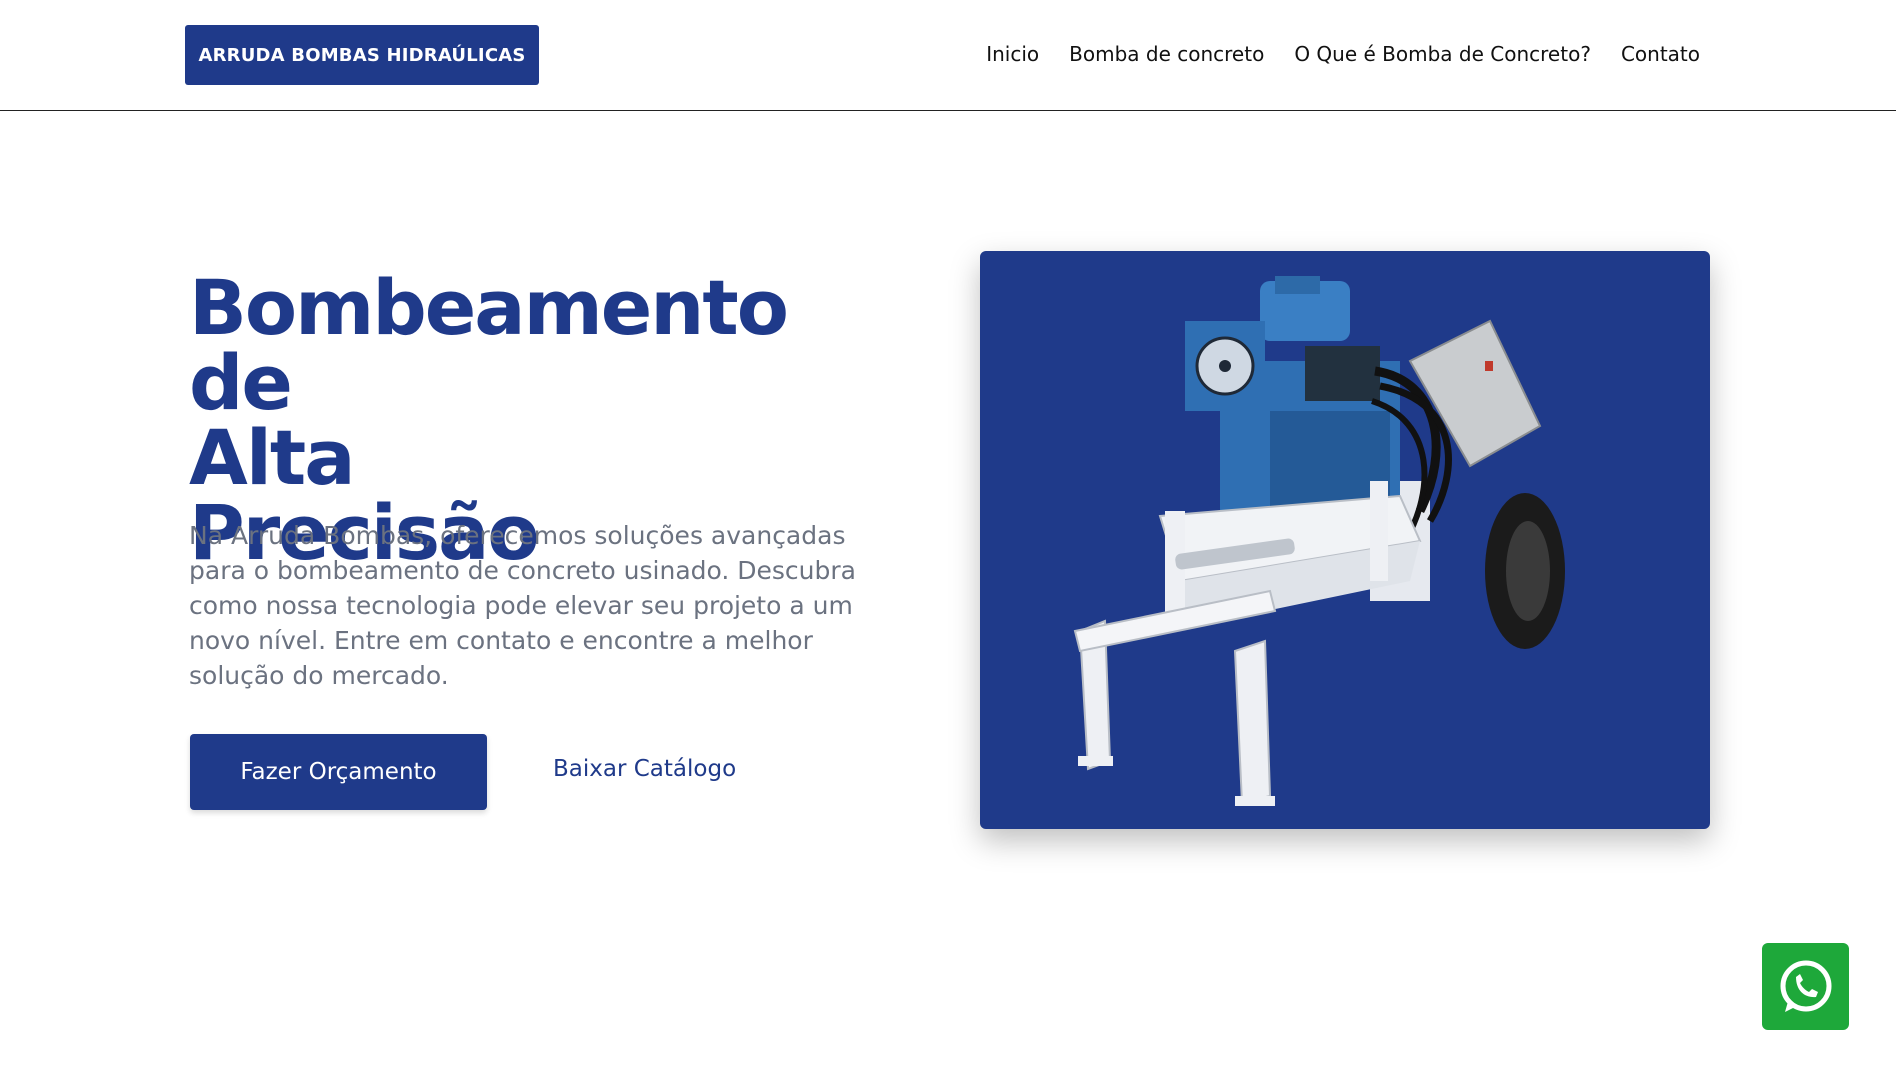 The height and width of the screenshot is (1079, 1896). What do you see at coordinates (1225, 366) in the screenshot?
I see `fan-center` at bounding box center [1225, 366].